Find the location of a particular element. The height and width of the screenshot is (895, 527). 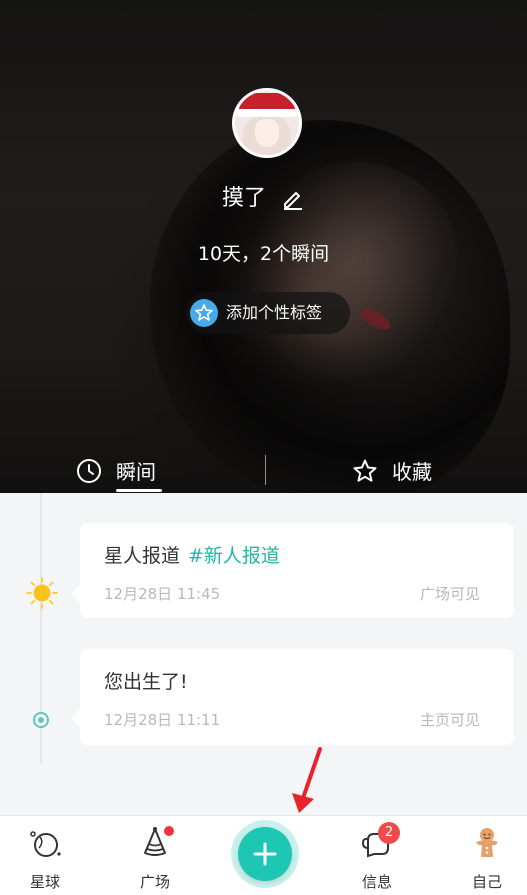

moment-text: 星人报道 #新人报道 is located at coordinates (192, 556).